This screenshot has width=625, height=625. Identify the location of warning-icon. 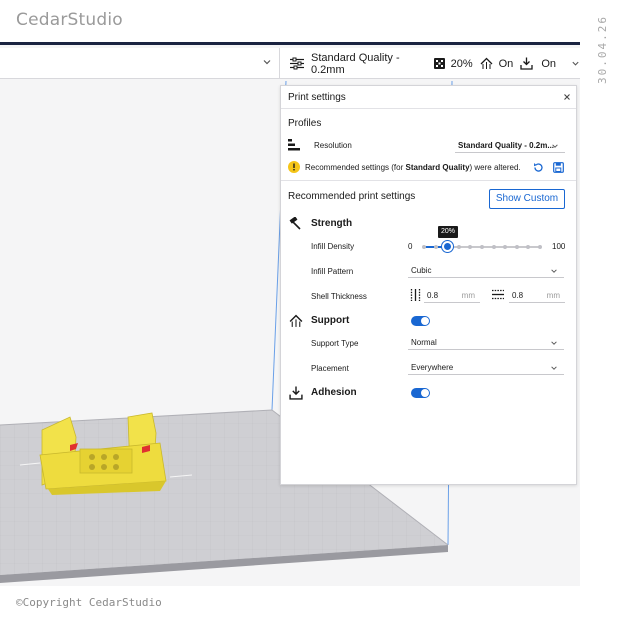
(294, 167).